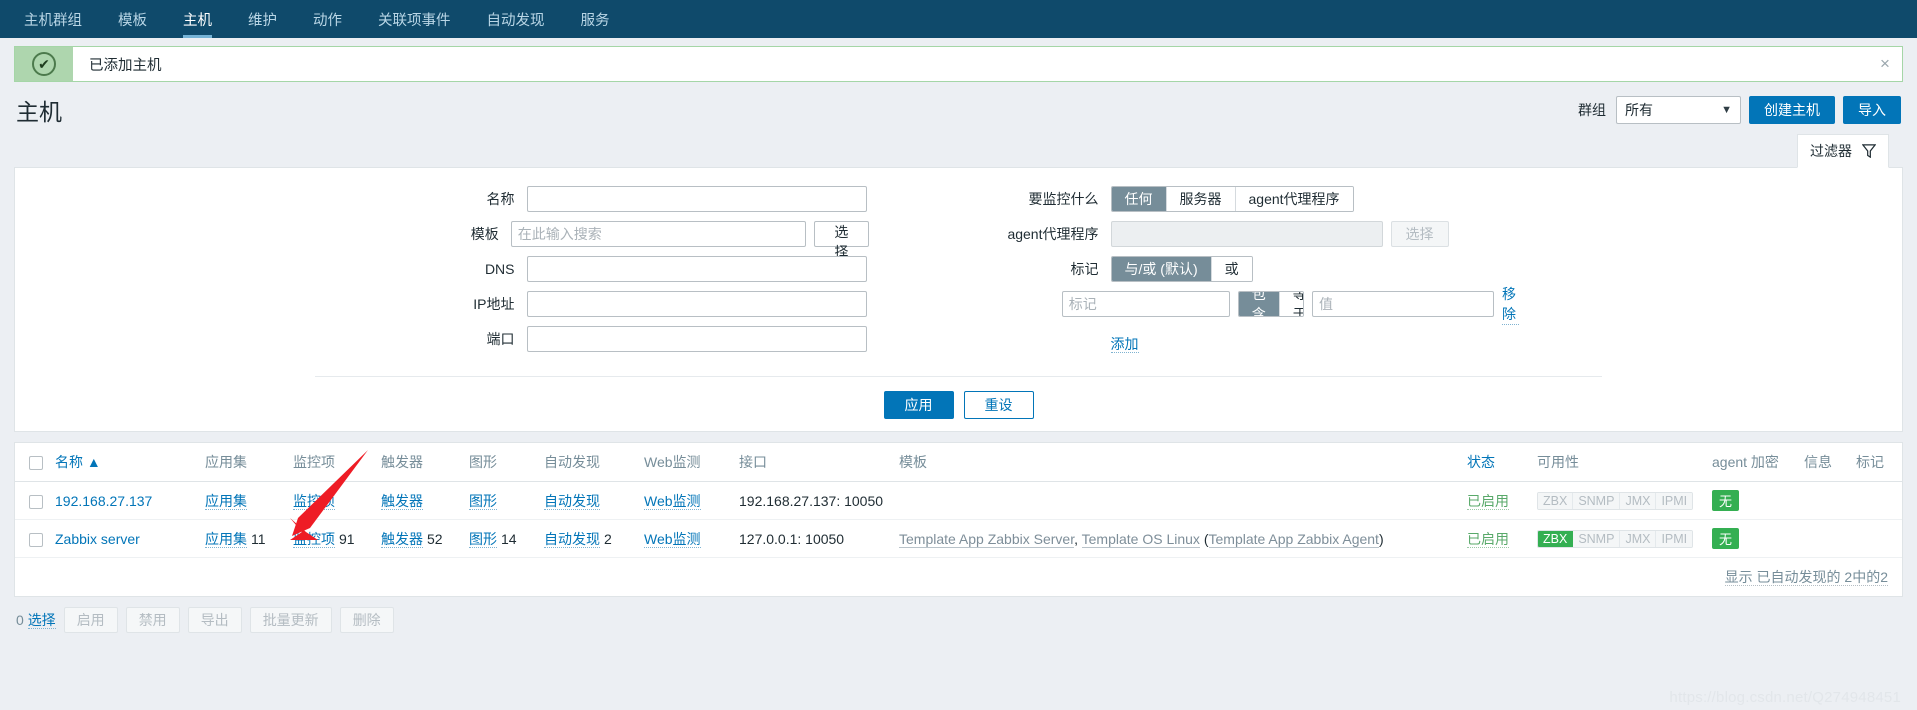 The image size is (1917, 710). I want to click on create-host-button: 创建主机, so click(1792, 110).